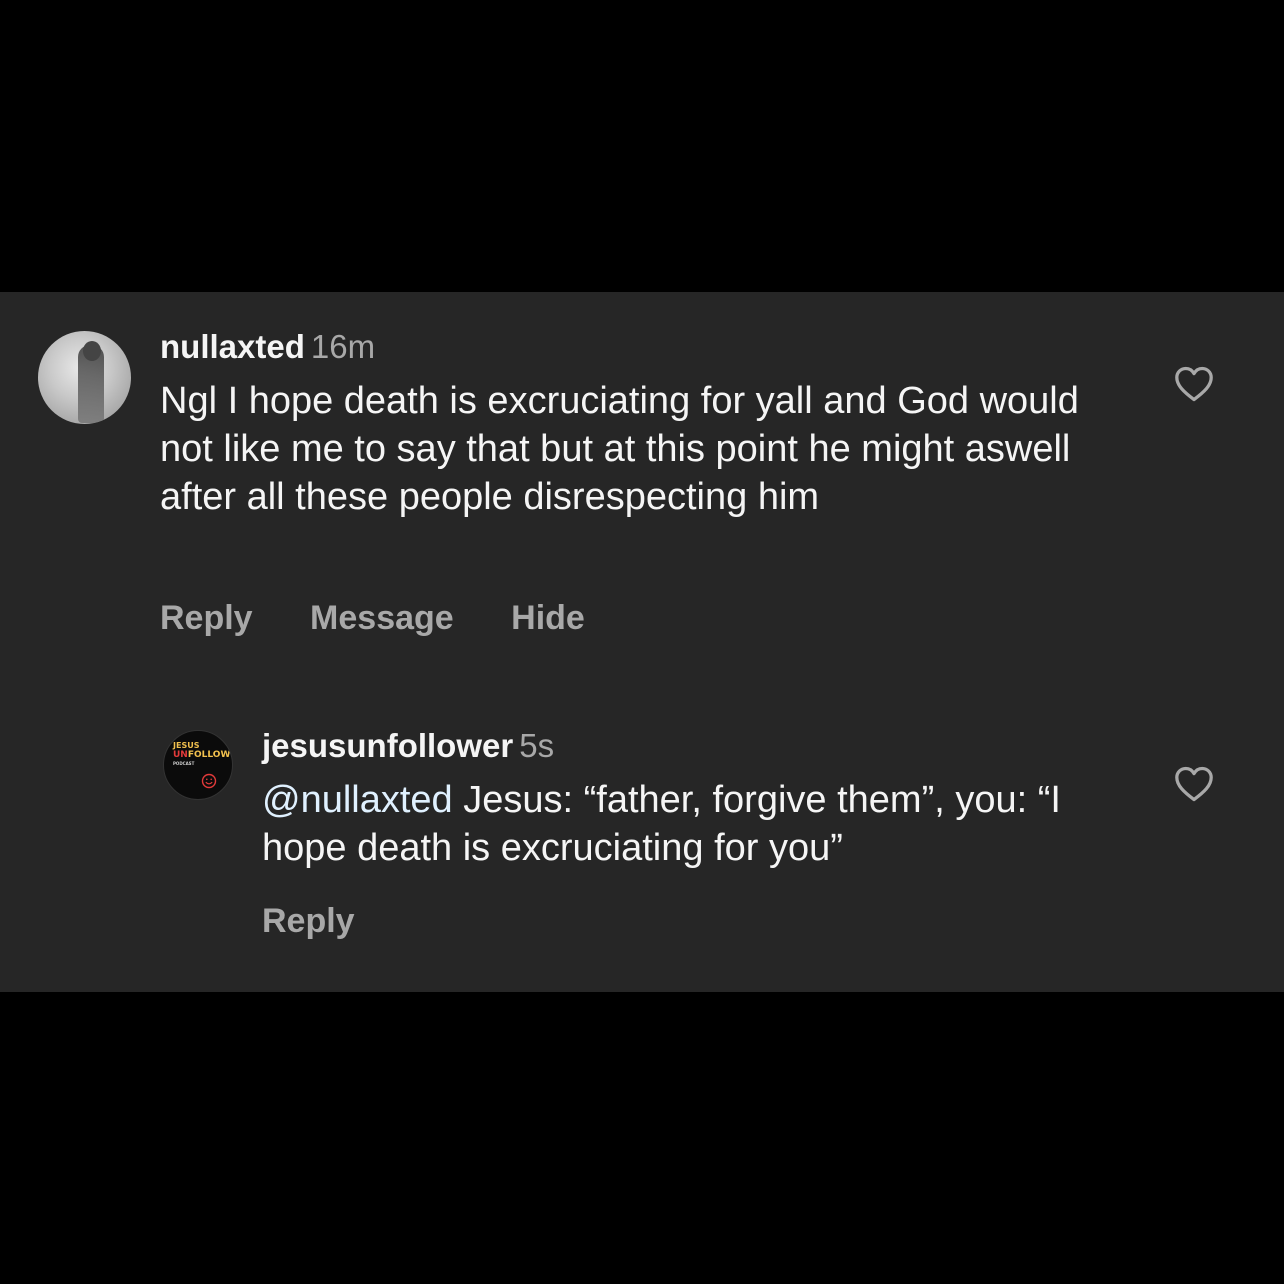  I want to click on logo-text-line3: PODCAST, so click(184, 763).